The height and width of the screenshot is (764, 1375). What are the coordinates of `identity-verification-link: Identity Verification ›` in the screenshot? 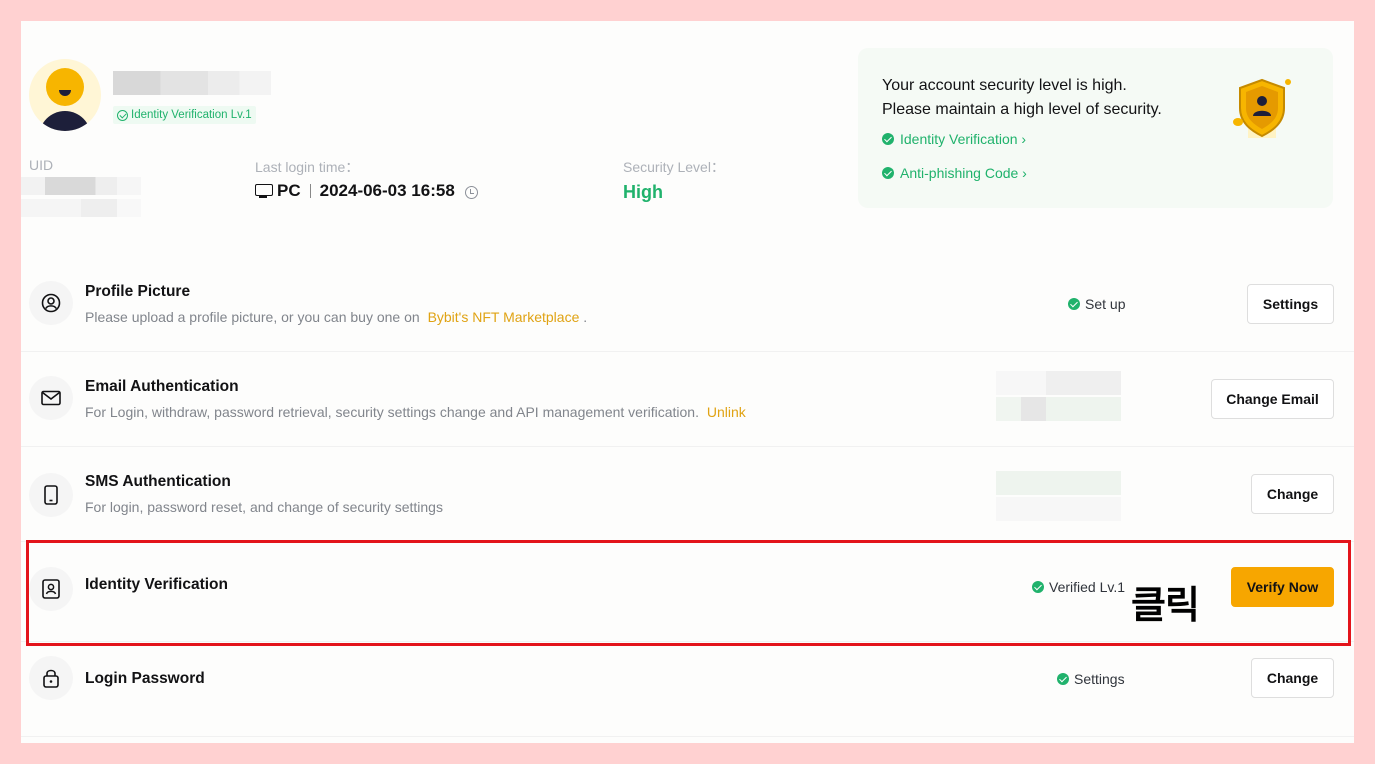 It's located at (954, 139).